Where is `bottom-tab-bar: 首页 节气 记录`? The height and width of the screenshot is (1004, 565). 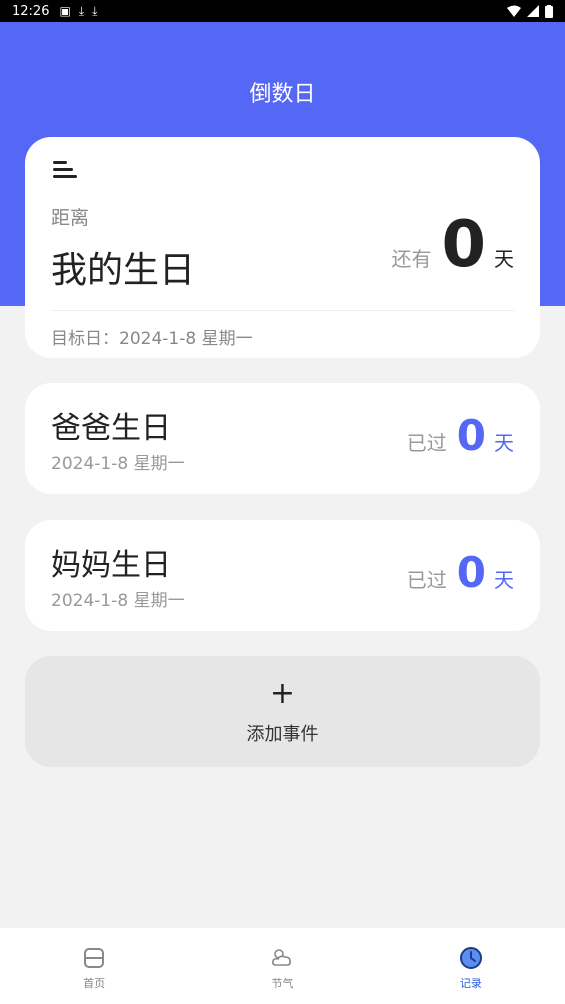 bottom-tab-bar: 首页 节气 记录 is located at coordinates (282, 966).